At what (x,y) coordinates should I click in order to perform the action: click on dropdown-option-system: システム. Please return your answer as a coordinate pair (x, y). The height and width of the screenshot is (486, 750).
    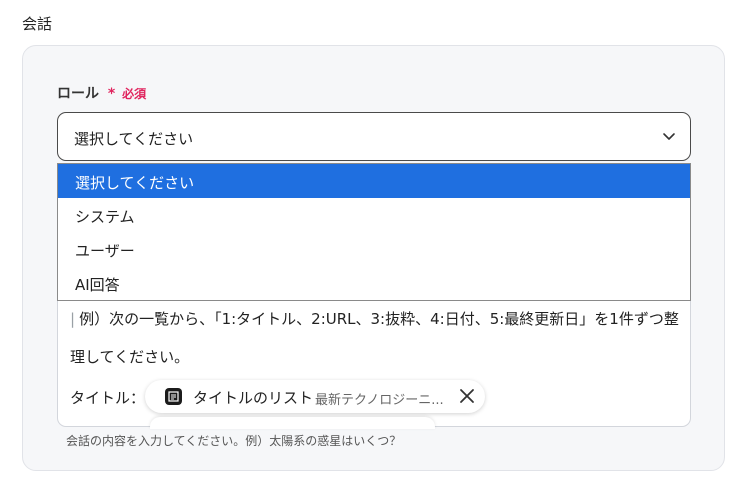
    Looking at the image, I should click on (374, 215).